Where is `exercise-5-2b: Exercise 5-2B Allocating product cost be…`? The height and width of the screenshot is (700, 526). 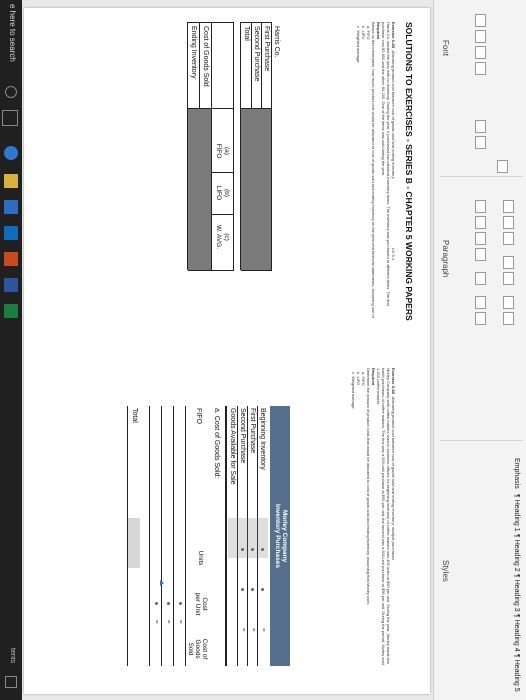 exercise-5-2b: Exercise 5-2B Allocating product cost be… is located at coordinates (376, 172).